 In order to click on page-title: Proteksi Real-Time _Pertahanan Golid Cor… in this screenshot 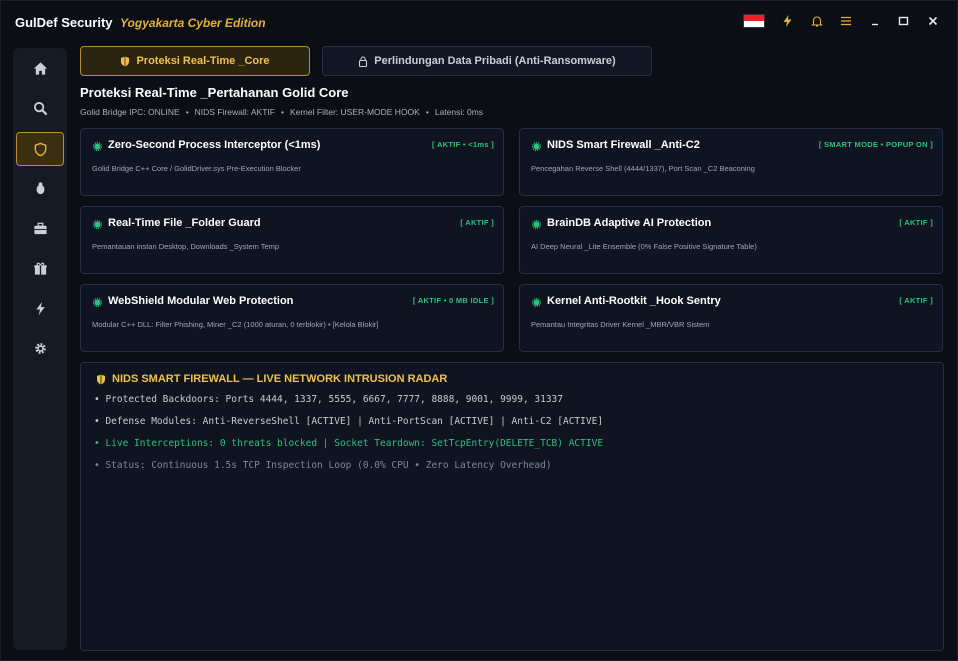, I will do `click(214, 92)`.